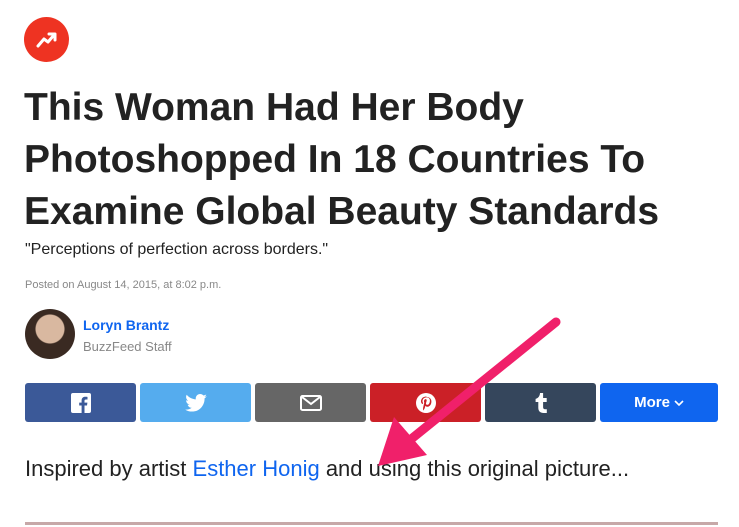  What do you see at coordinates (126, 325) in the screenshot?
I see `author-name-link: Loryn Brantz` at bounding box center [126, 325].